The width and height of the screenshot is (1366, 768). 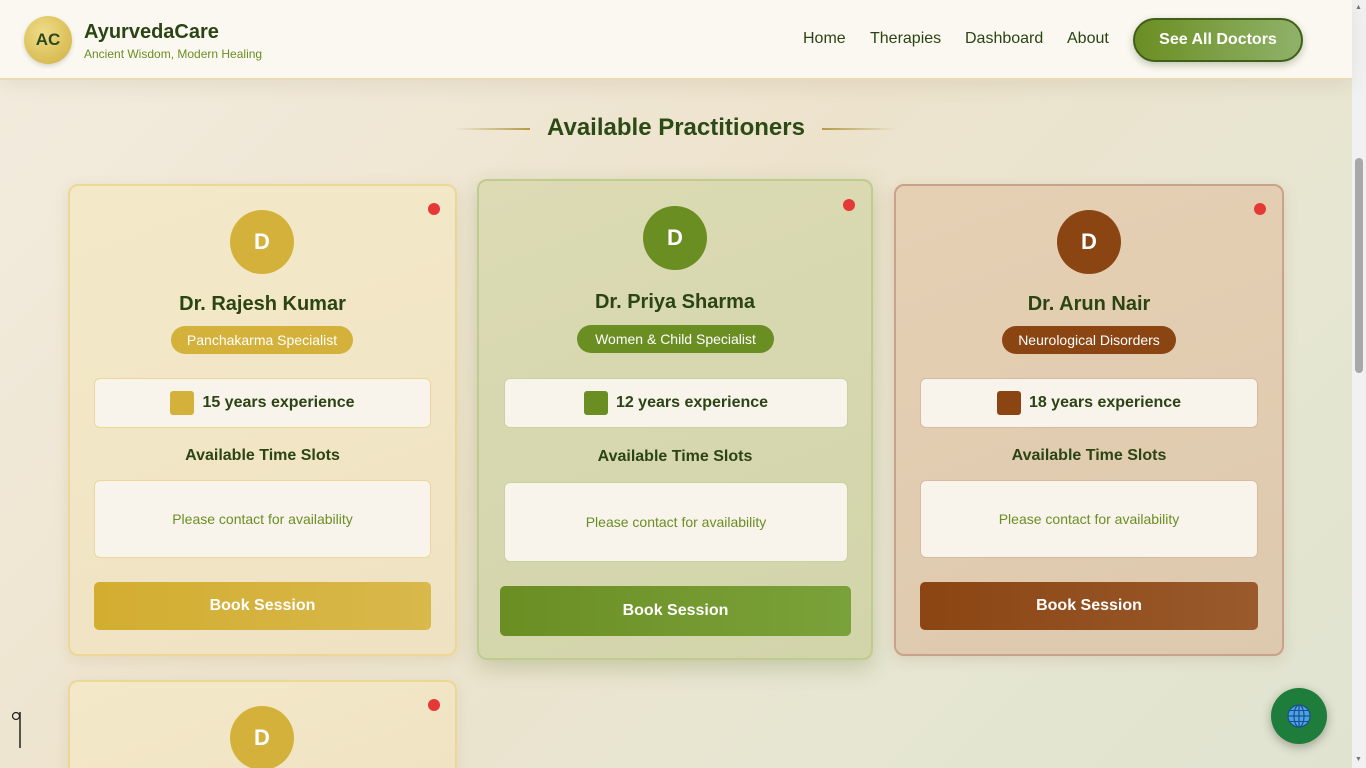 I want to click on experience-text: 18 years experience, so click(x=1105, y=402).